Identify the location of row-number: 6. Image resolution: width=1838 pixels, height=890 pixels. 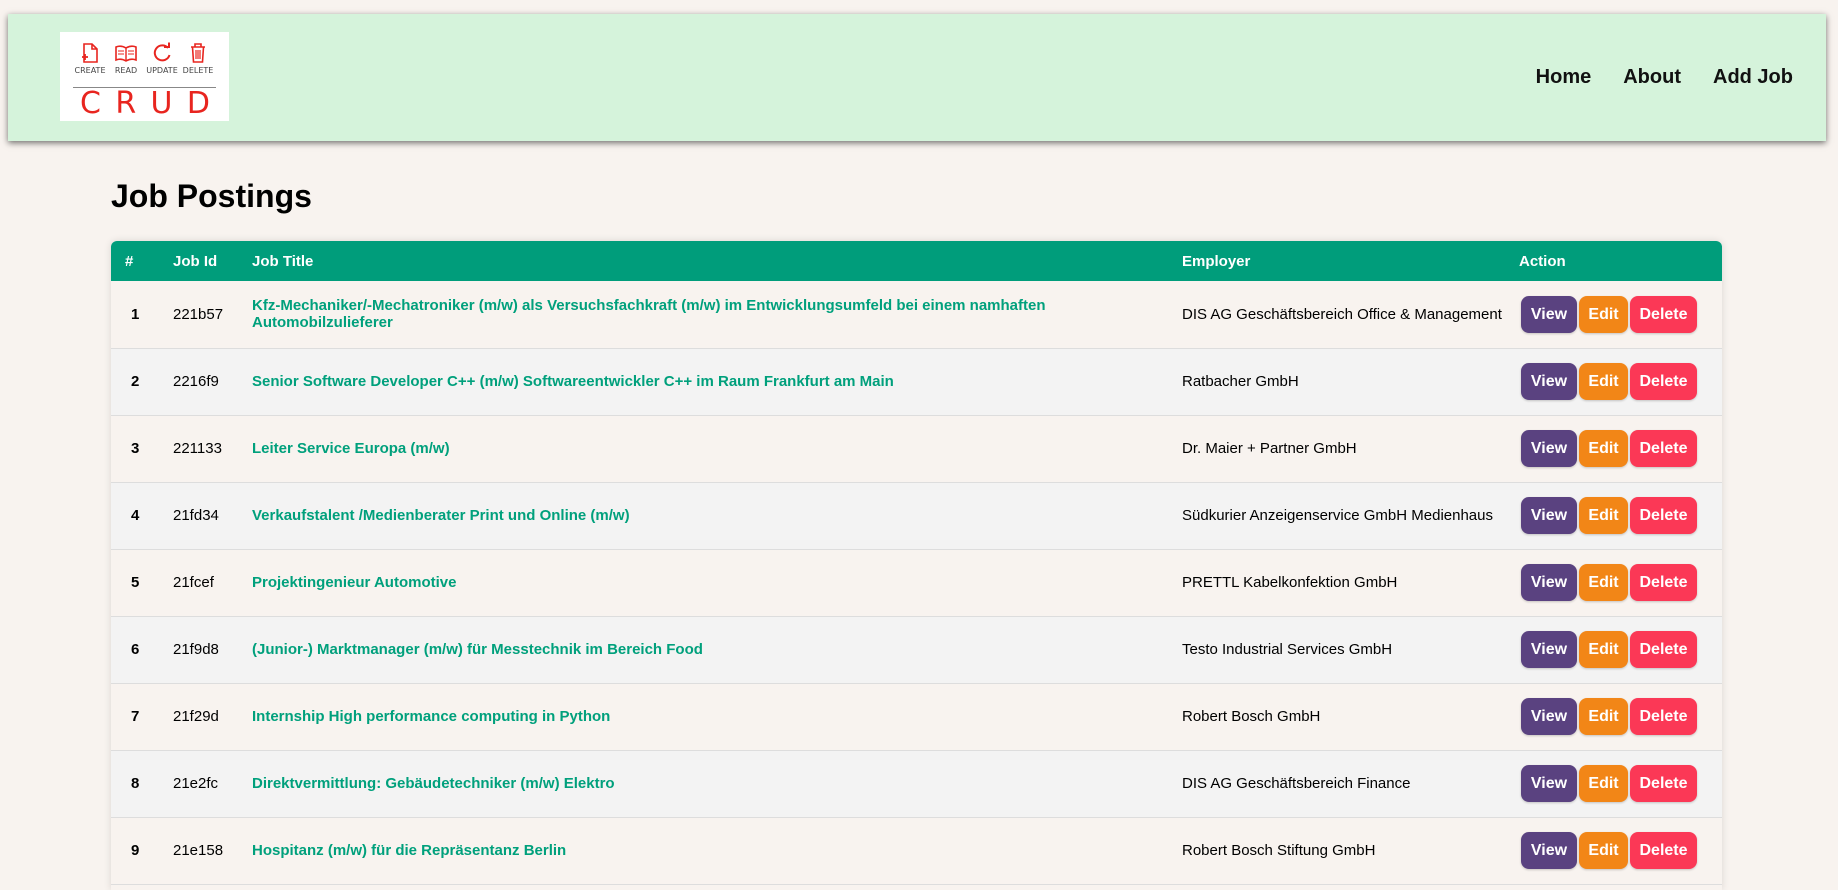
(135, 649).